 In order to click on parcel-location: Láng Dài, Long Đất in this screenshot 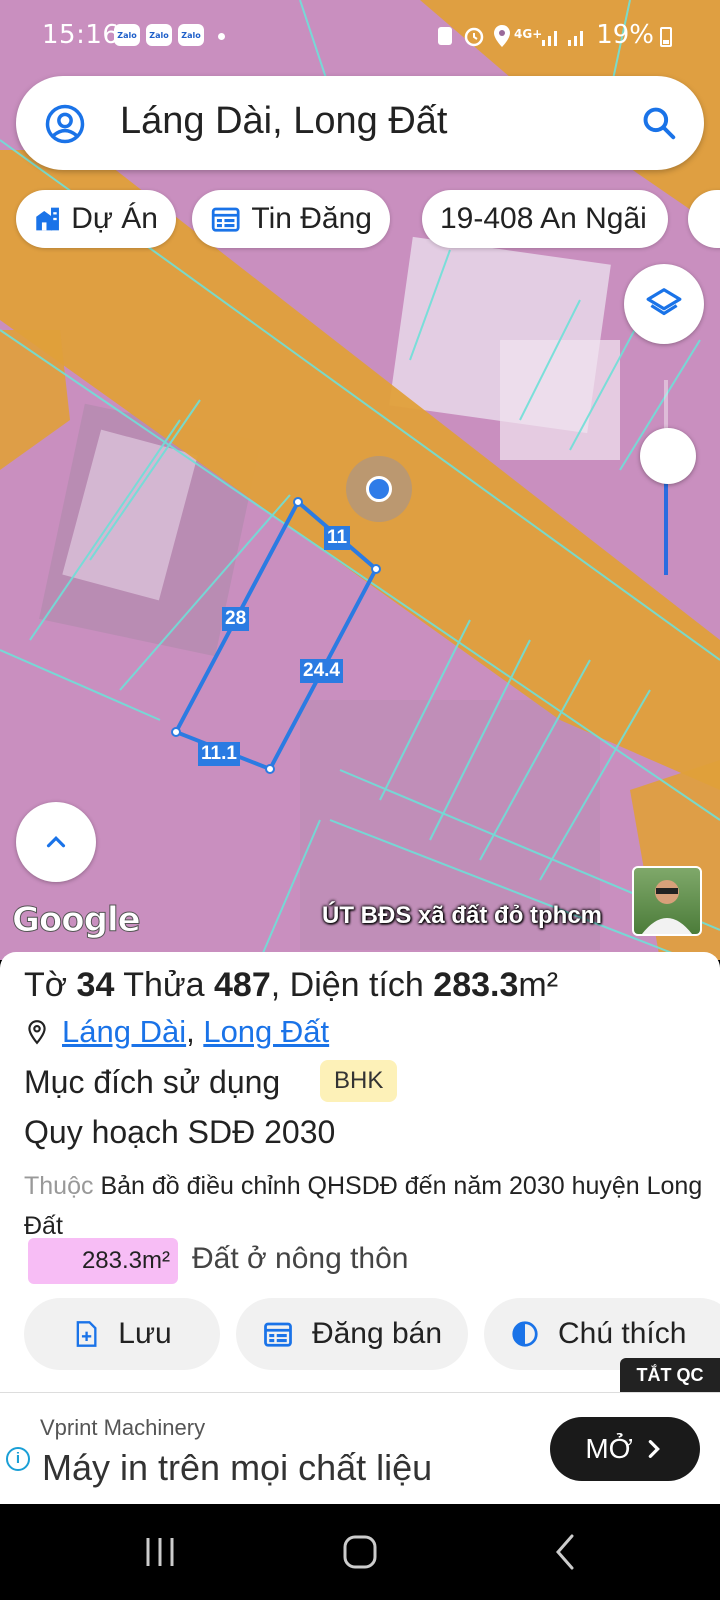, I will do `click(176, 1032)`.